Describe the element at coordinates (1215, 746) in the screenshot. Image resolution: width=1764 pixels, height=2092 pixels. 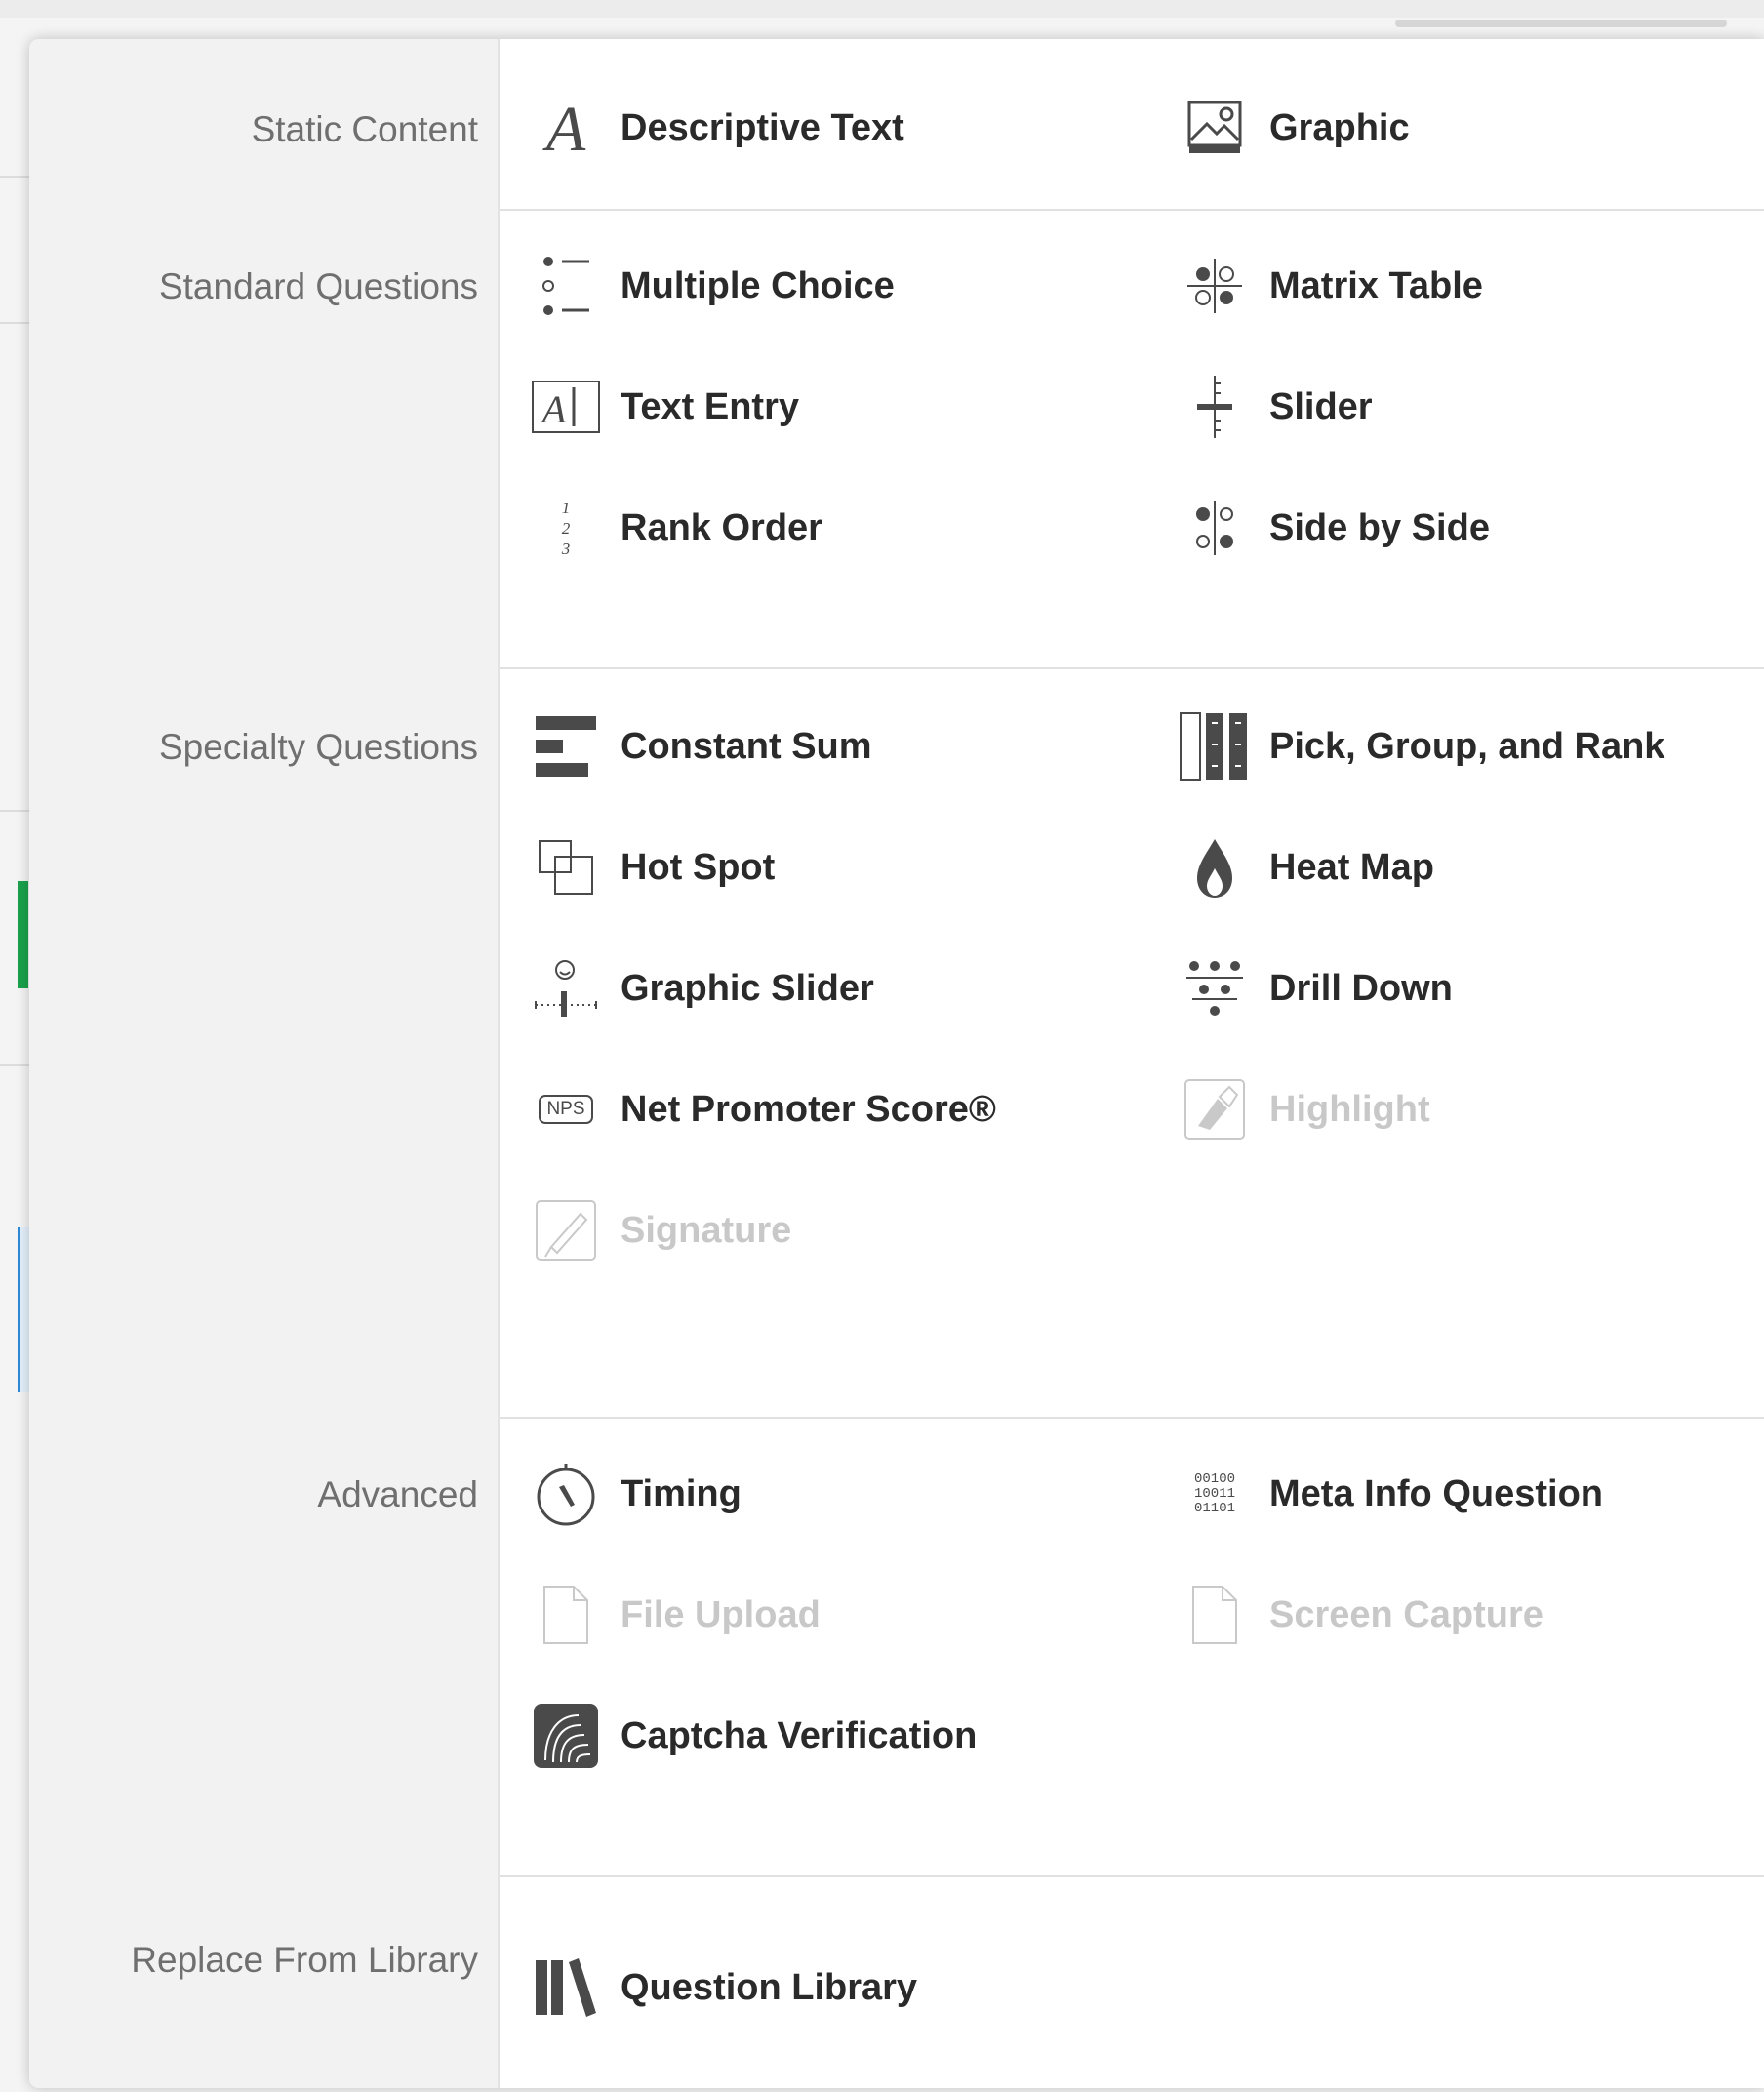
I see `pick-group-rank-icon` at that location.